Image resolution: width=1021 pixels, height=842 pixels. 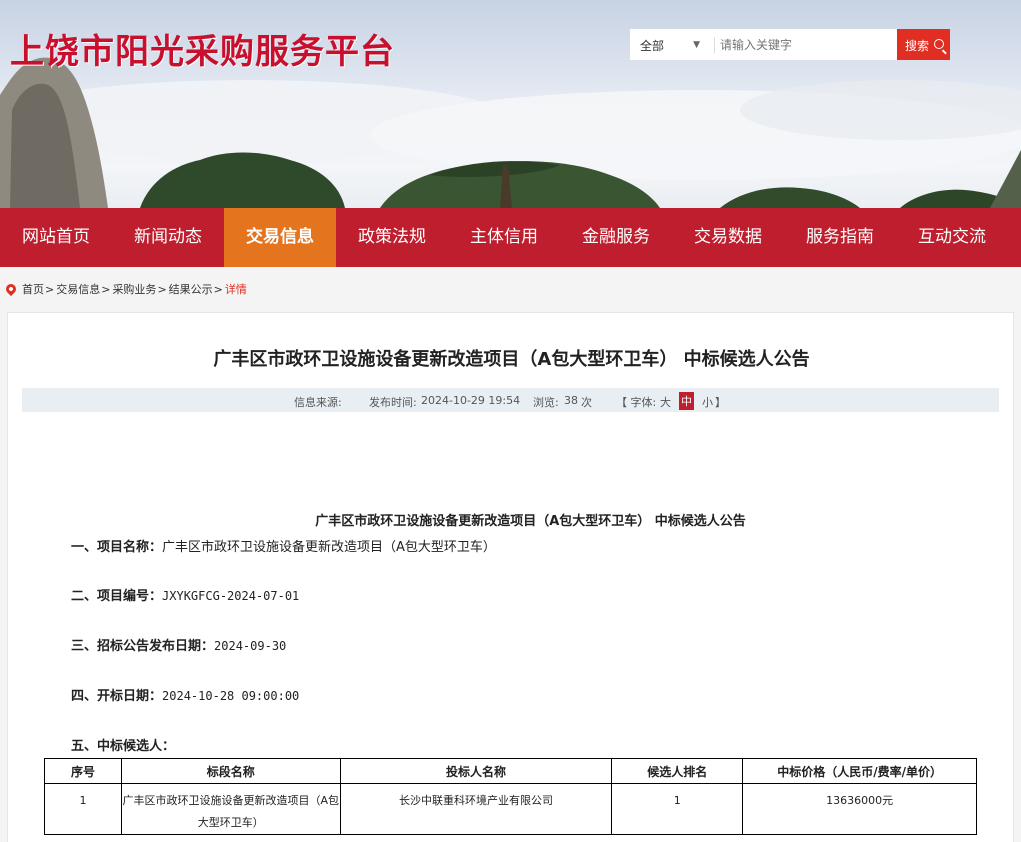 I want to click on open-date-line: 四、开标日期：2024-10-28 09:00:00, so click(x=185, y=694).